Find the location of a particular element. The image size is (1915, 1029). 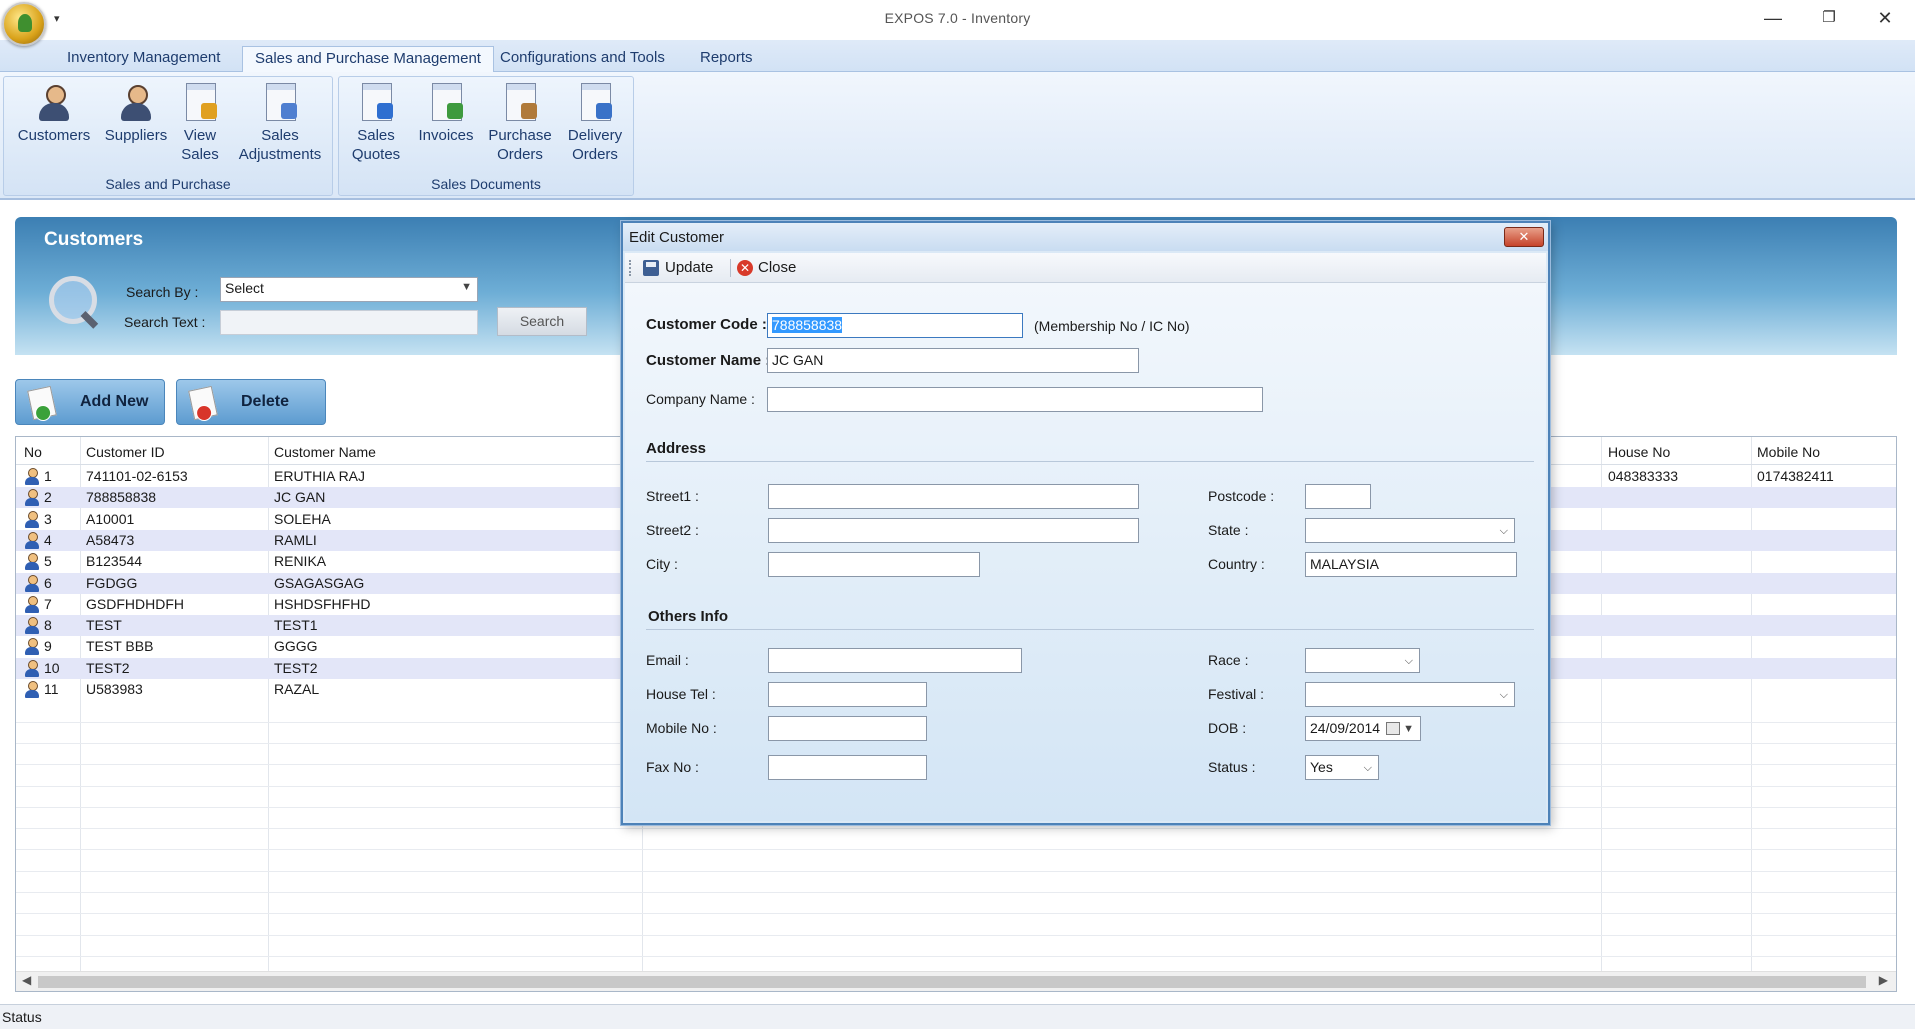

minimize-button: — is located at coordinates (1773, 18).